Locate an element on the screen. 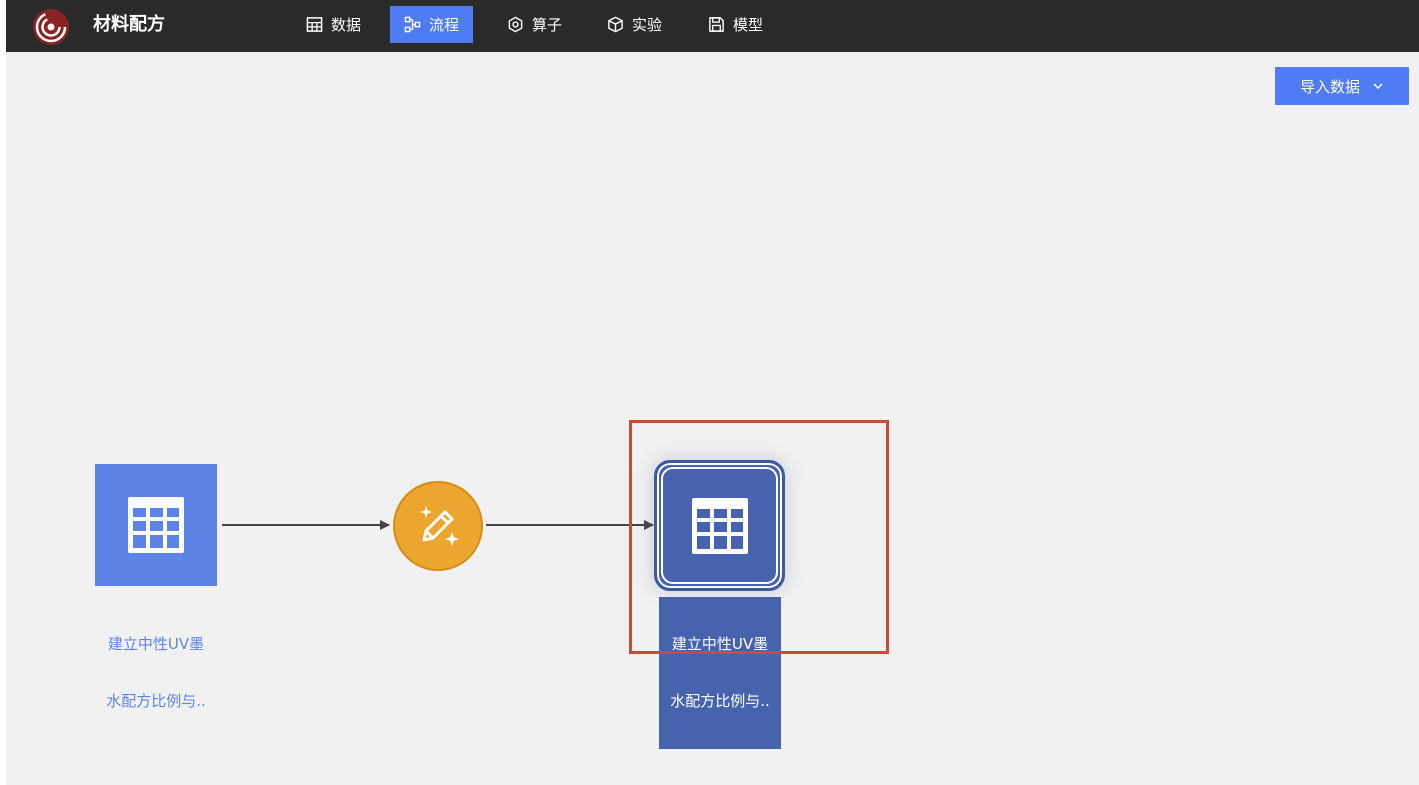 Image resolution: width=1419 pixels, height=785 pixels. top-bar: 材料配方 数据 流程 算子 实验 模型 is located at coordinates (712, 26).